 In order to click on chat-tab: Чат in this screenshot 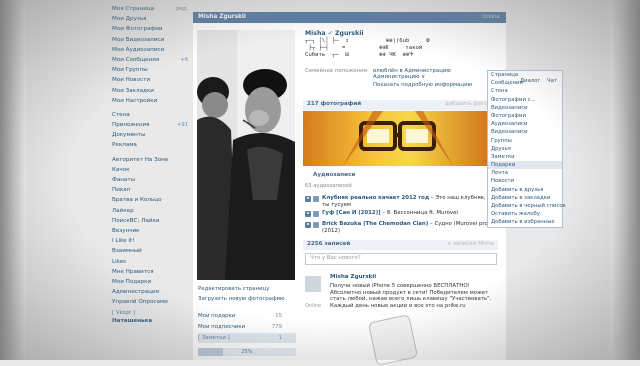, I will do `click(552, 81)`.